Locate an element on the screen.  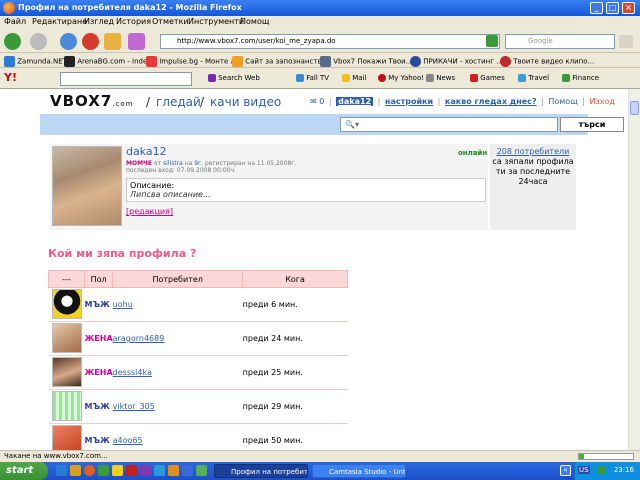
show-hidden-icons: « is located at coordinates (565, 470).